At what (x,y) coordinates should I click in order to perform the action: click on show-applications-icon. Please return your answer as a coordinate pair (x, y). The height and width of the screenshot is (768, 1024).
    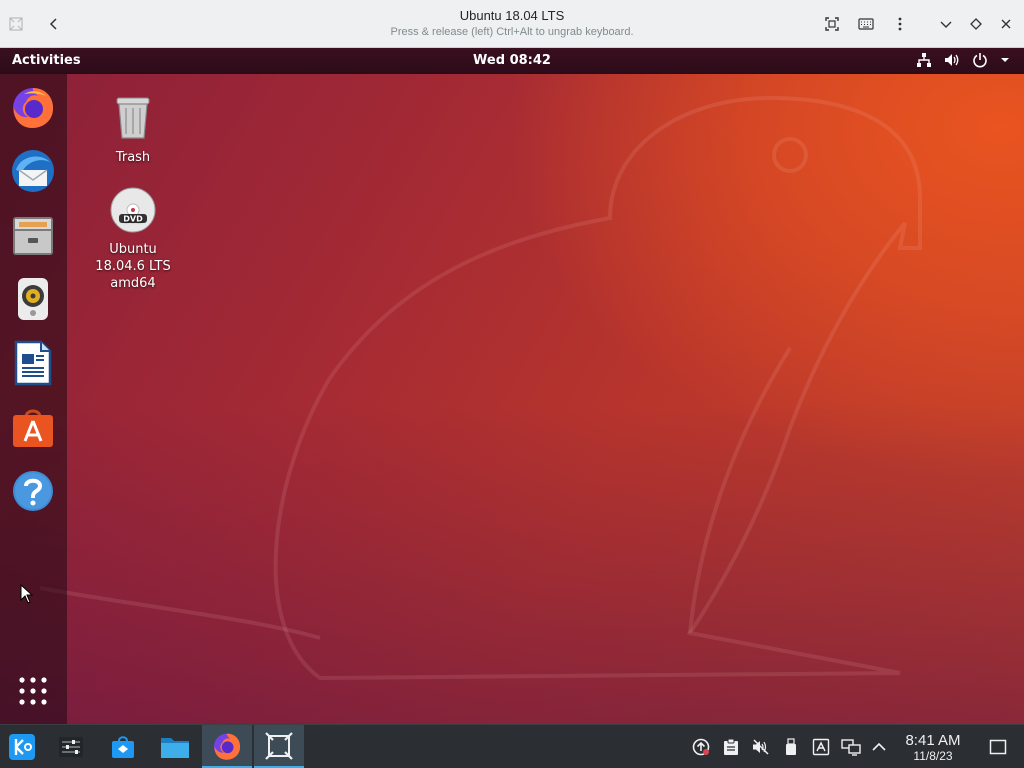
    Looking at the image, I should click on (33, 691).